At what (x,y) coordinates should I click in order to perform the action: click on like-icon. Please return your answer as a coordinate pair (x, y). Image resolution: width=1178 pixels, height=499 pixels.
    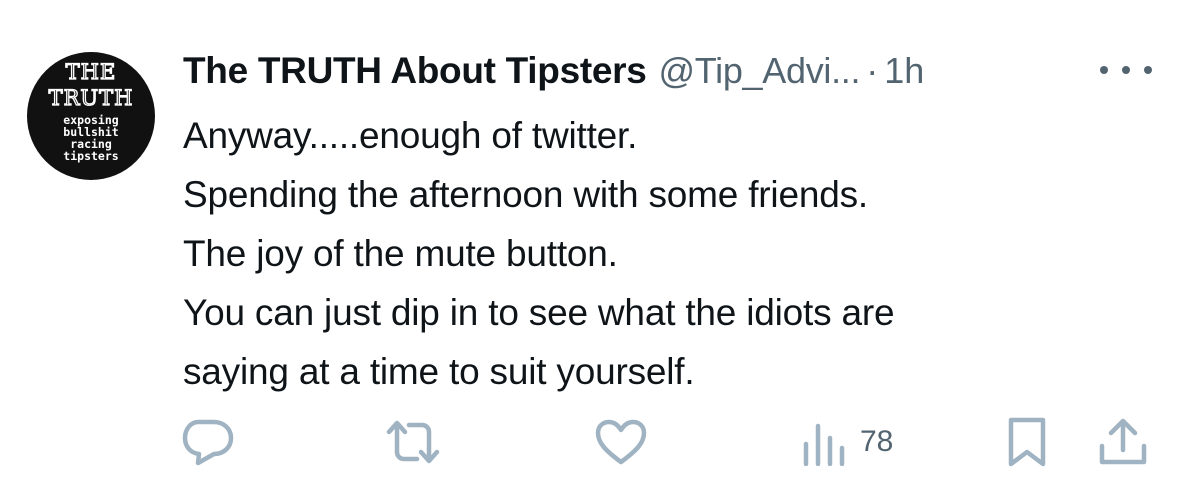
    Looking at the image, I should click on (621, 442).